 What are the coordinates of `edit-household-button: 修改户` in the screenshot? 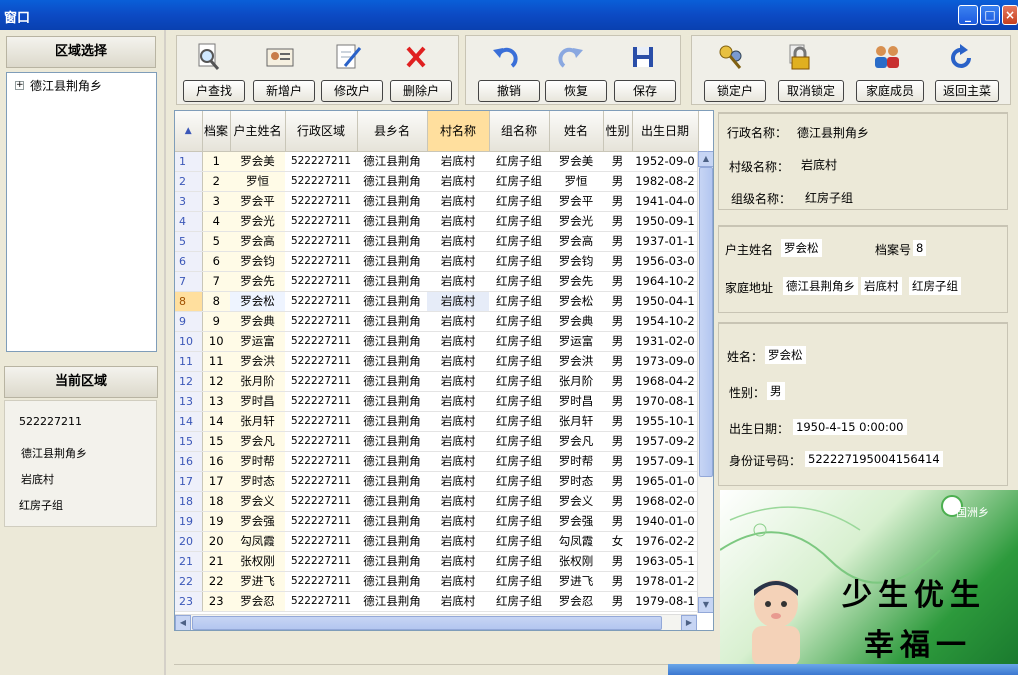 It's located at (352, 91).